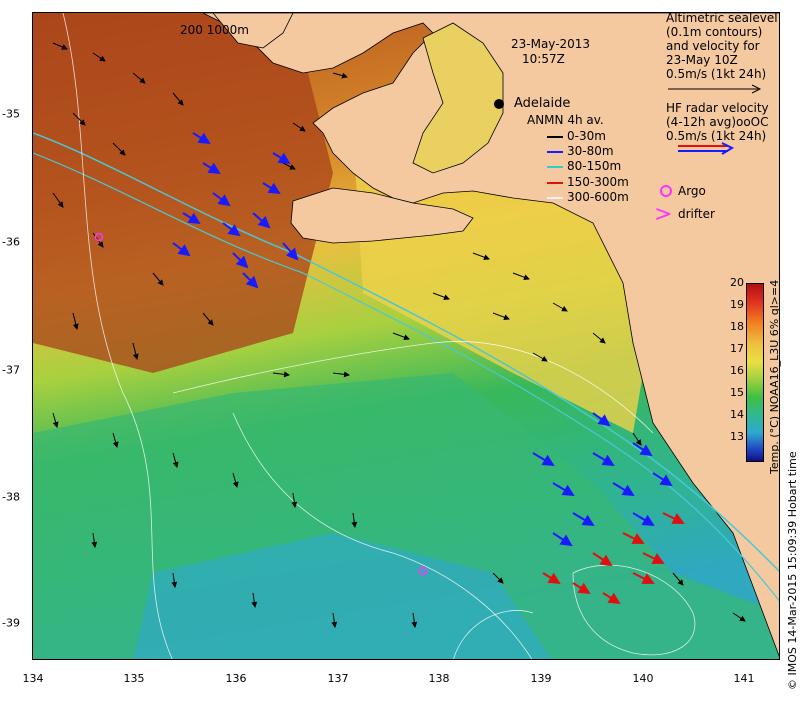  I want to click on drifter-legend-icon: >, so click(663, 214).